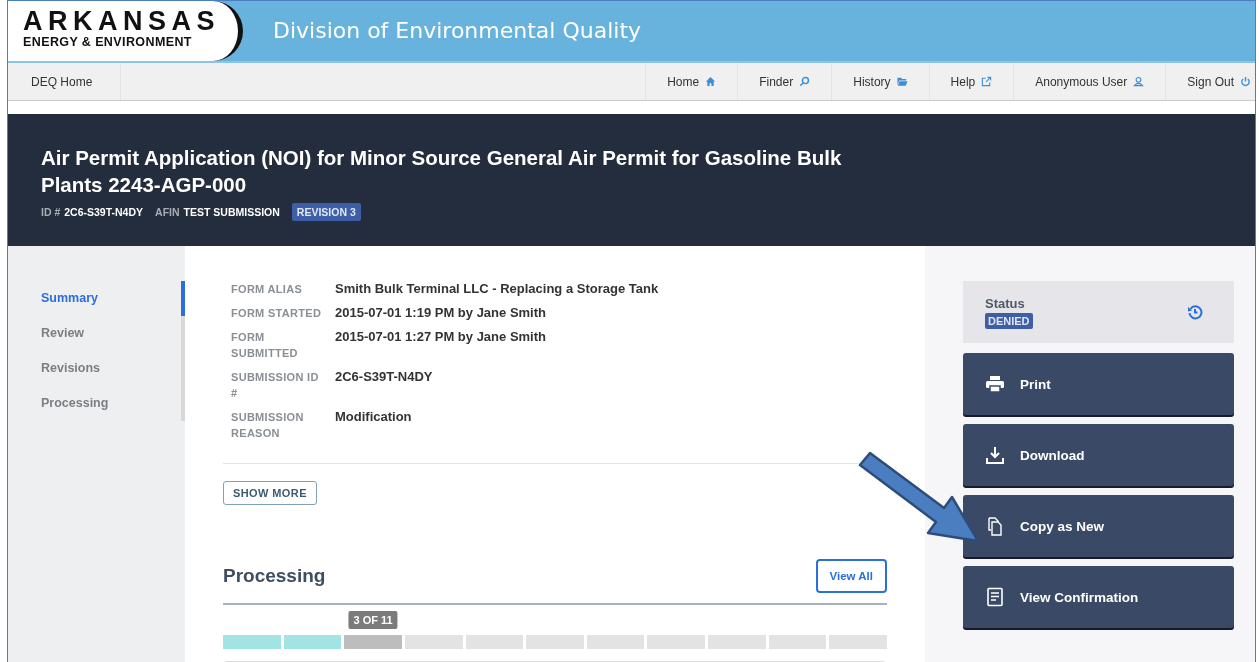 The height and width of the screenshot is (662, 1259). I want to click on field-label: FORM STARTED, so click(277, 313).